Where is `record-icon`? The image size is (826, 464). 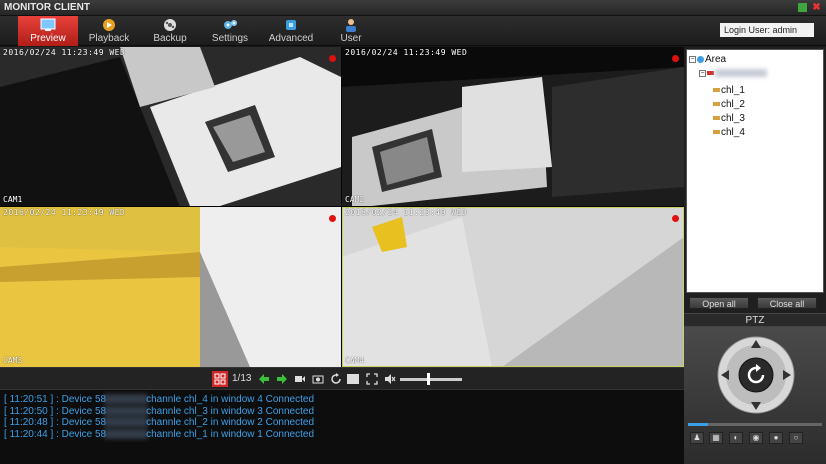 record-icon is located at coordinates (300, 379).